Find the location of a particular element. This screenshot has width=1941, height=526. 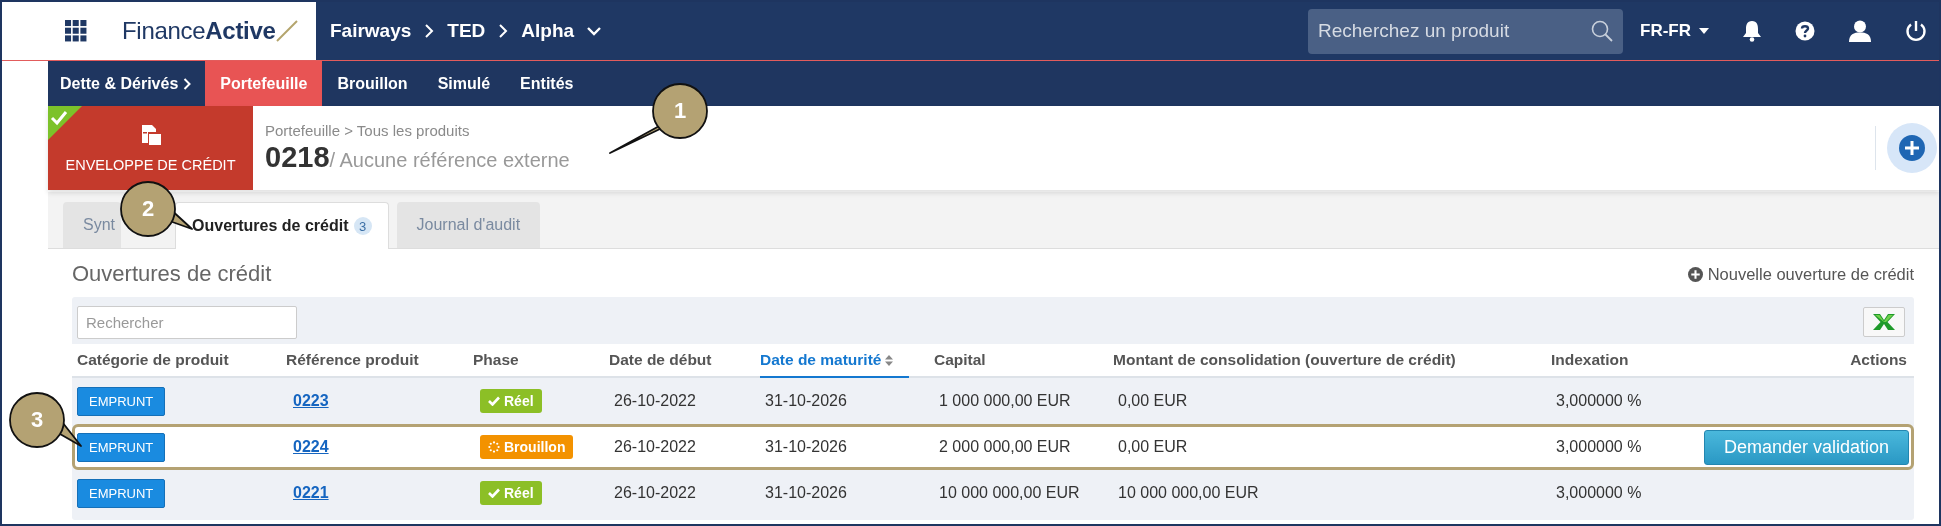

callout-number: 1 is located at coordinates (680, 111).